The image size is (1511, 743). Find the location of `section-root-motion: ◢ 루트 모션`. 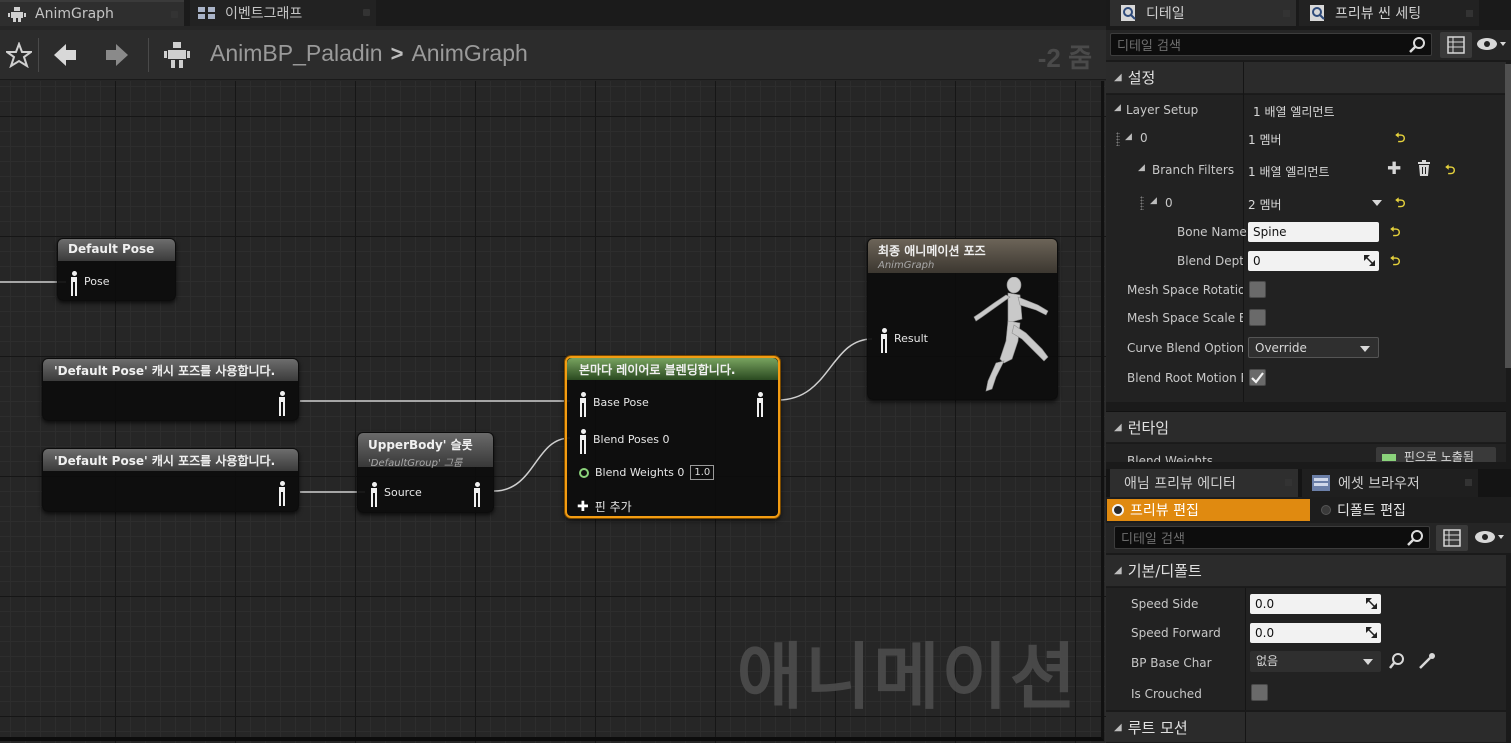

section-root-motion: ◢ 루트 모션 is located at coordinates (1306, 727).